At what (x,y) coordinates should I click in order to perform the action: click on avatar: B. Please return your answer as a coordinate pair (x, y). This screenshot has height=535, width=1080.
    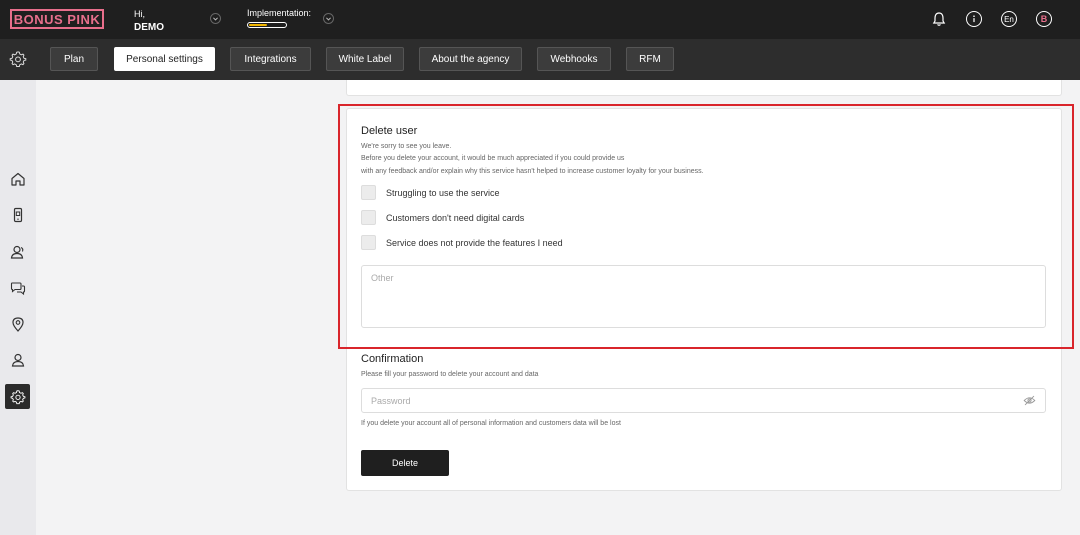
    Looking at the image, I should click on (1044, 19).